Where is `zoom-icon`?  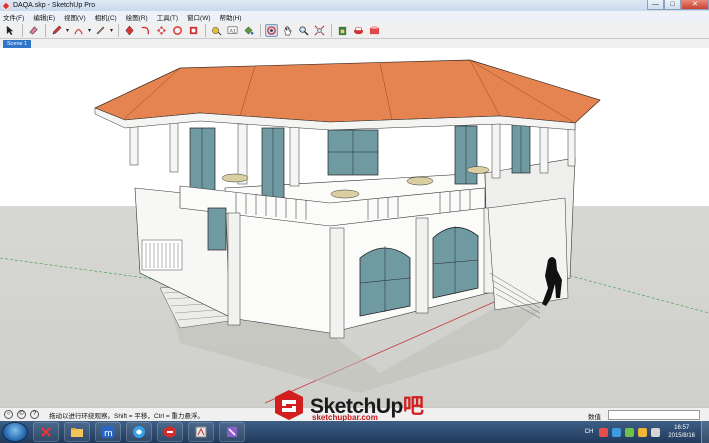
zoom-icon is located at coordinates (303, 30).